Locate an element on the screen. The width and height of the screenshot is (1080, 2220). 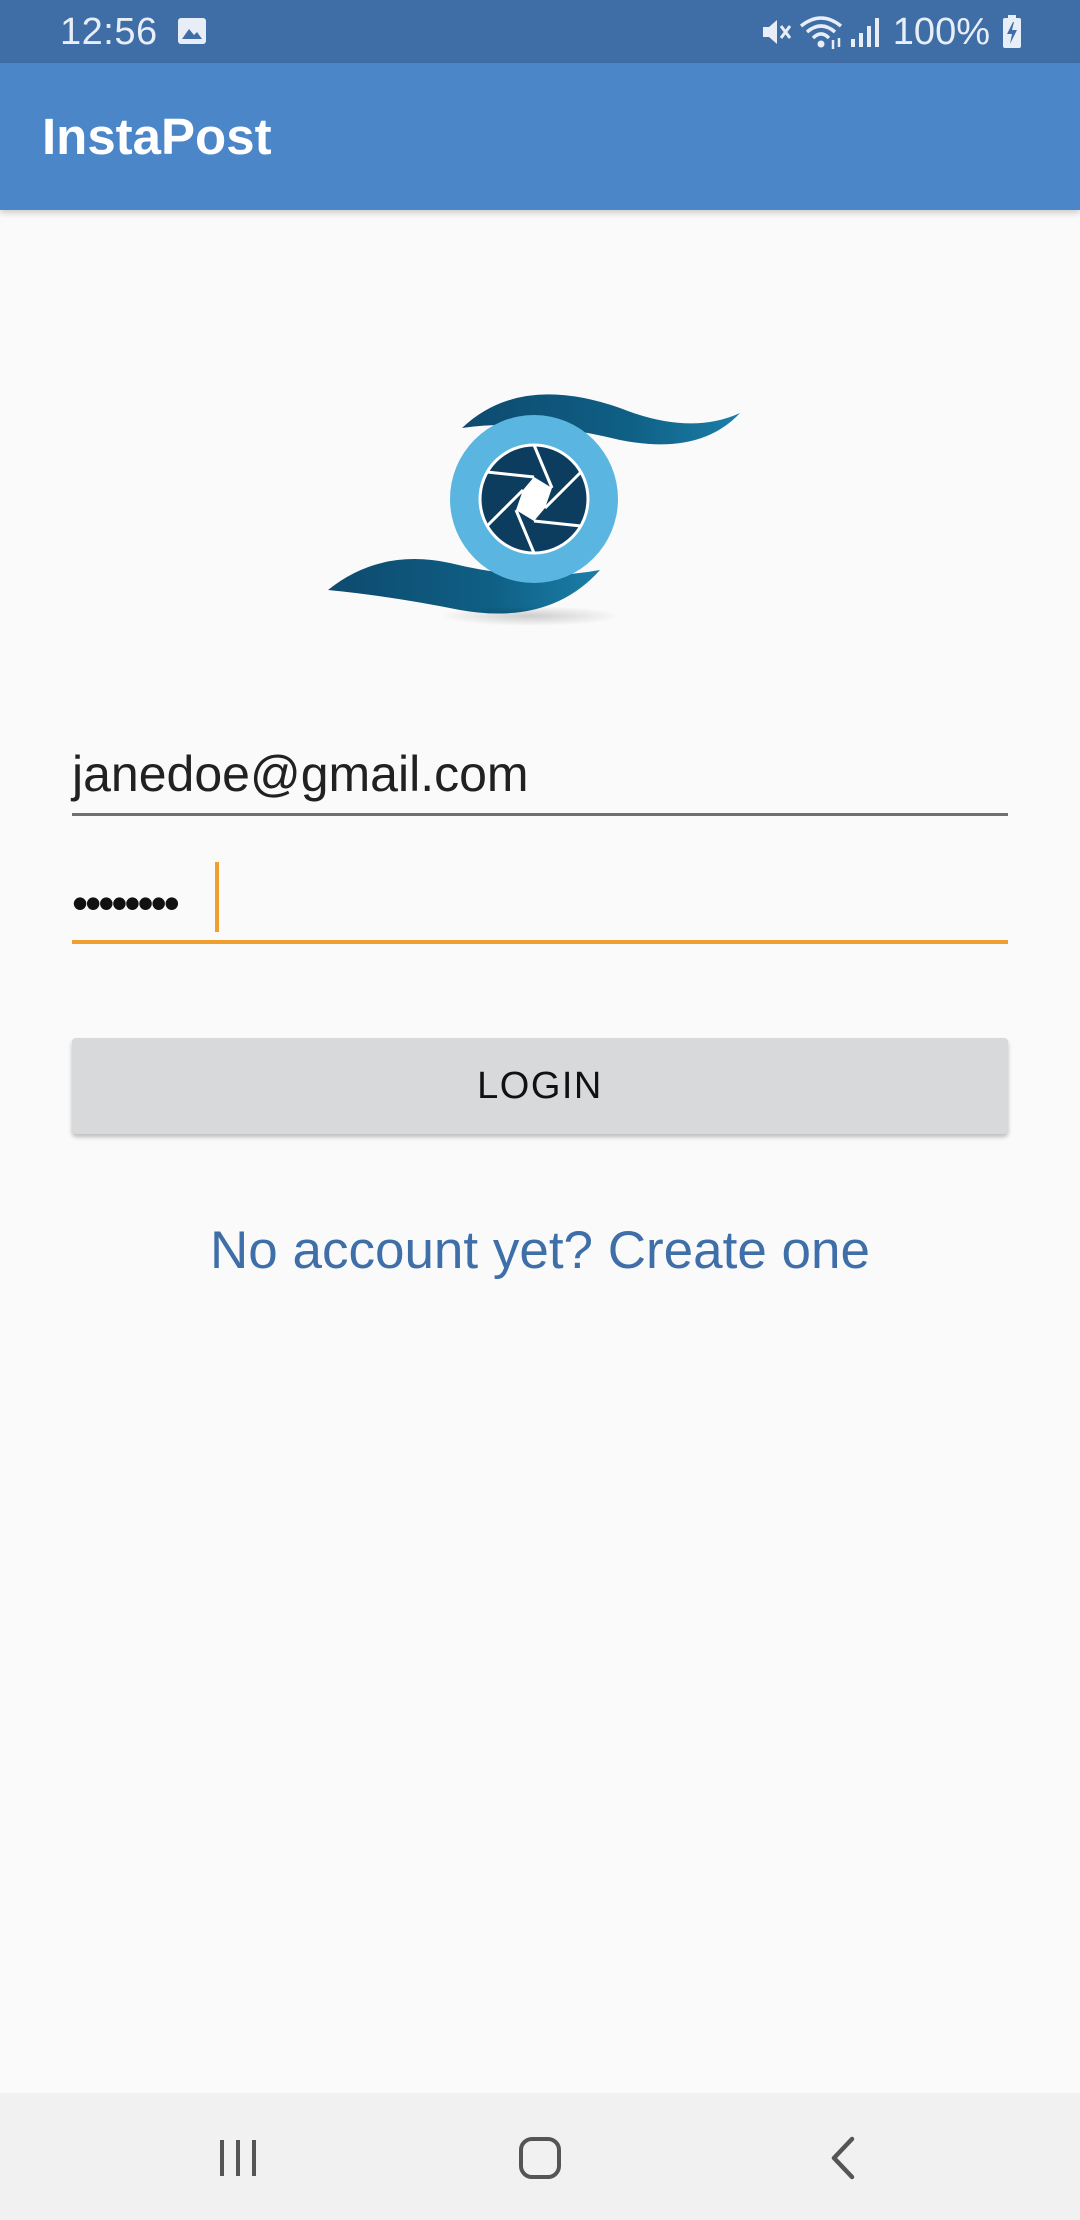
recents-icon is located at coordinates (238, 2158).